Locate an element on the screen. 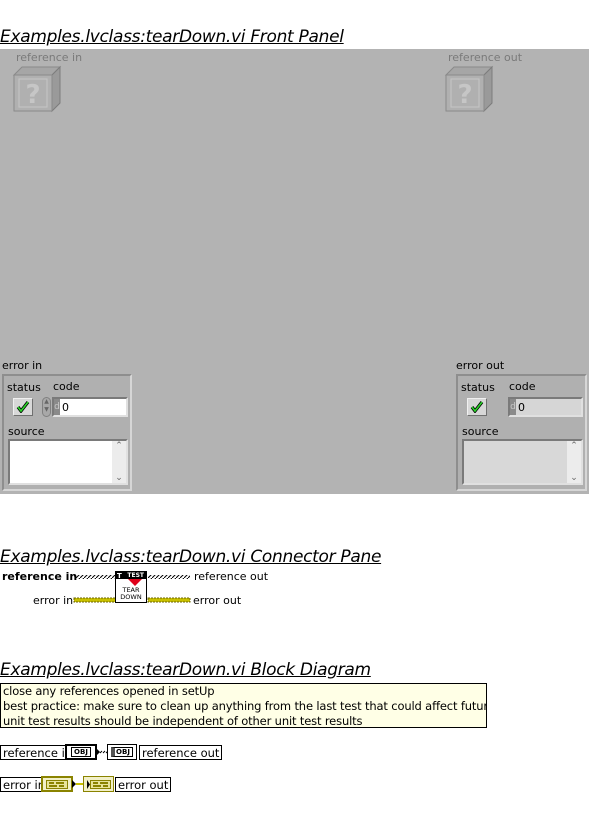 This screenshot has height=818, width=589. bd-error-out-label: error out is located at coordinates (143, 784).